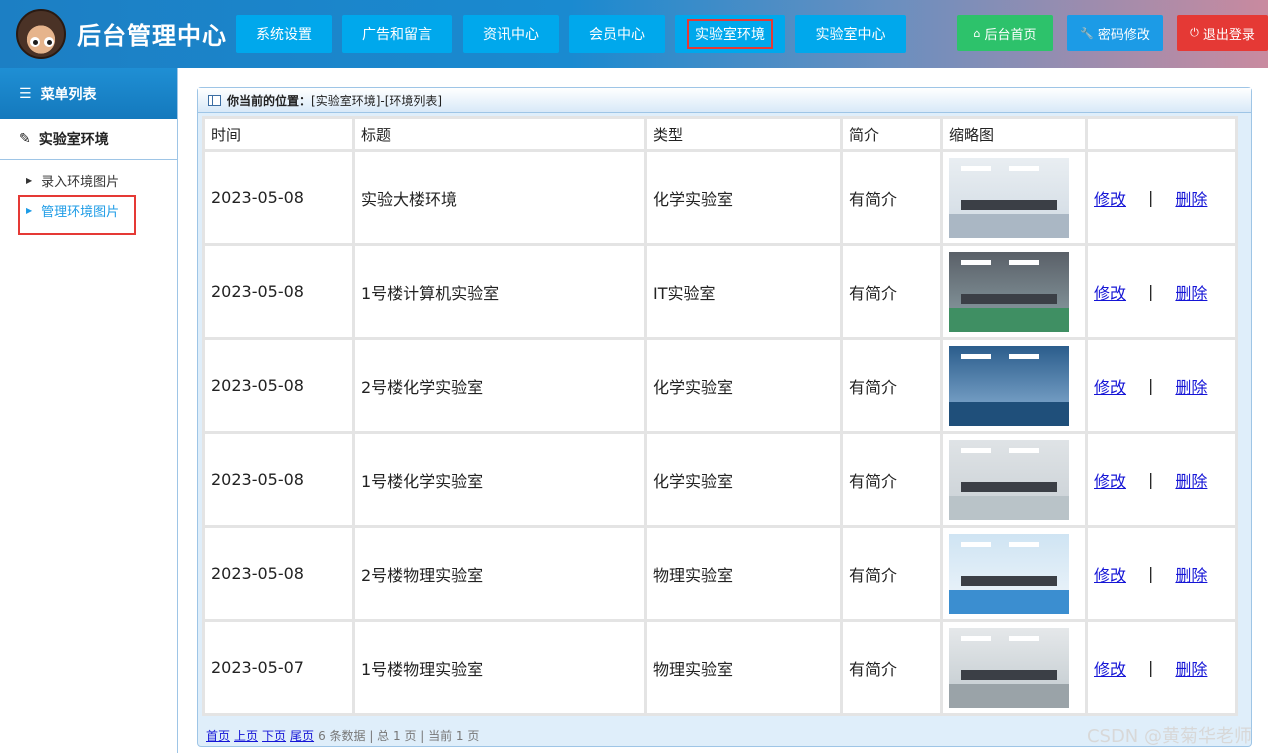  What do you see at coordinates (724, 100) in the screenshot?
I see `breadcrumb: 你当前的位置： [实验室环境]-[环境列表]` at bounding box center [724, 100].